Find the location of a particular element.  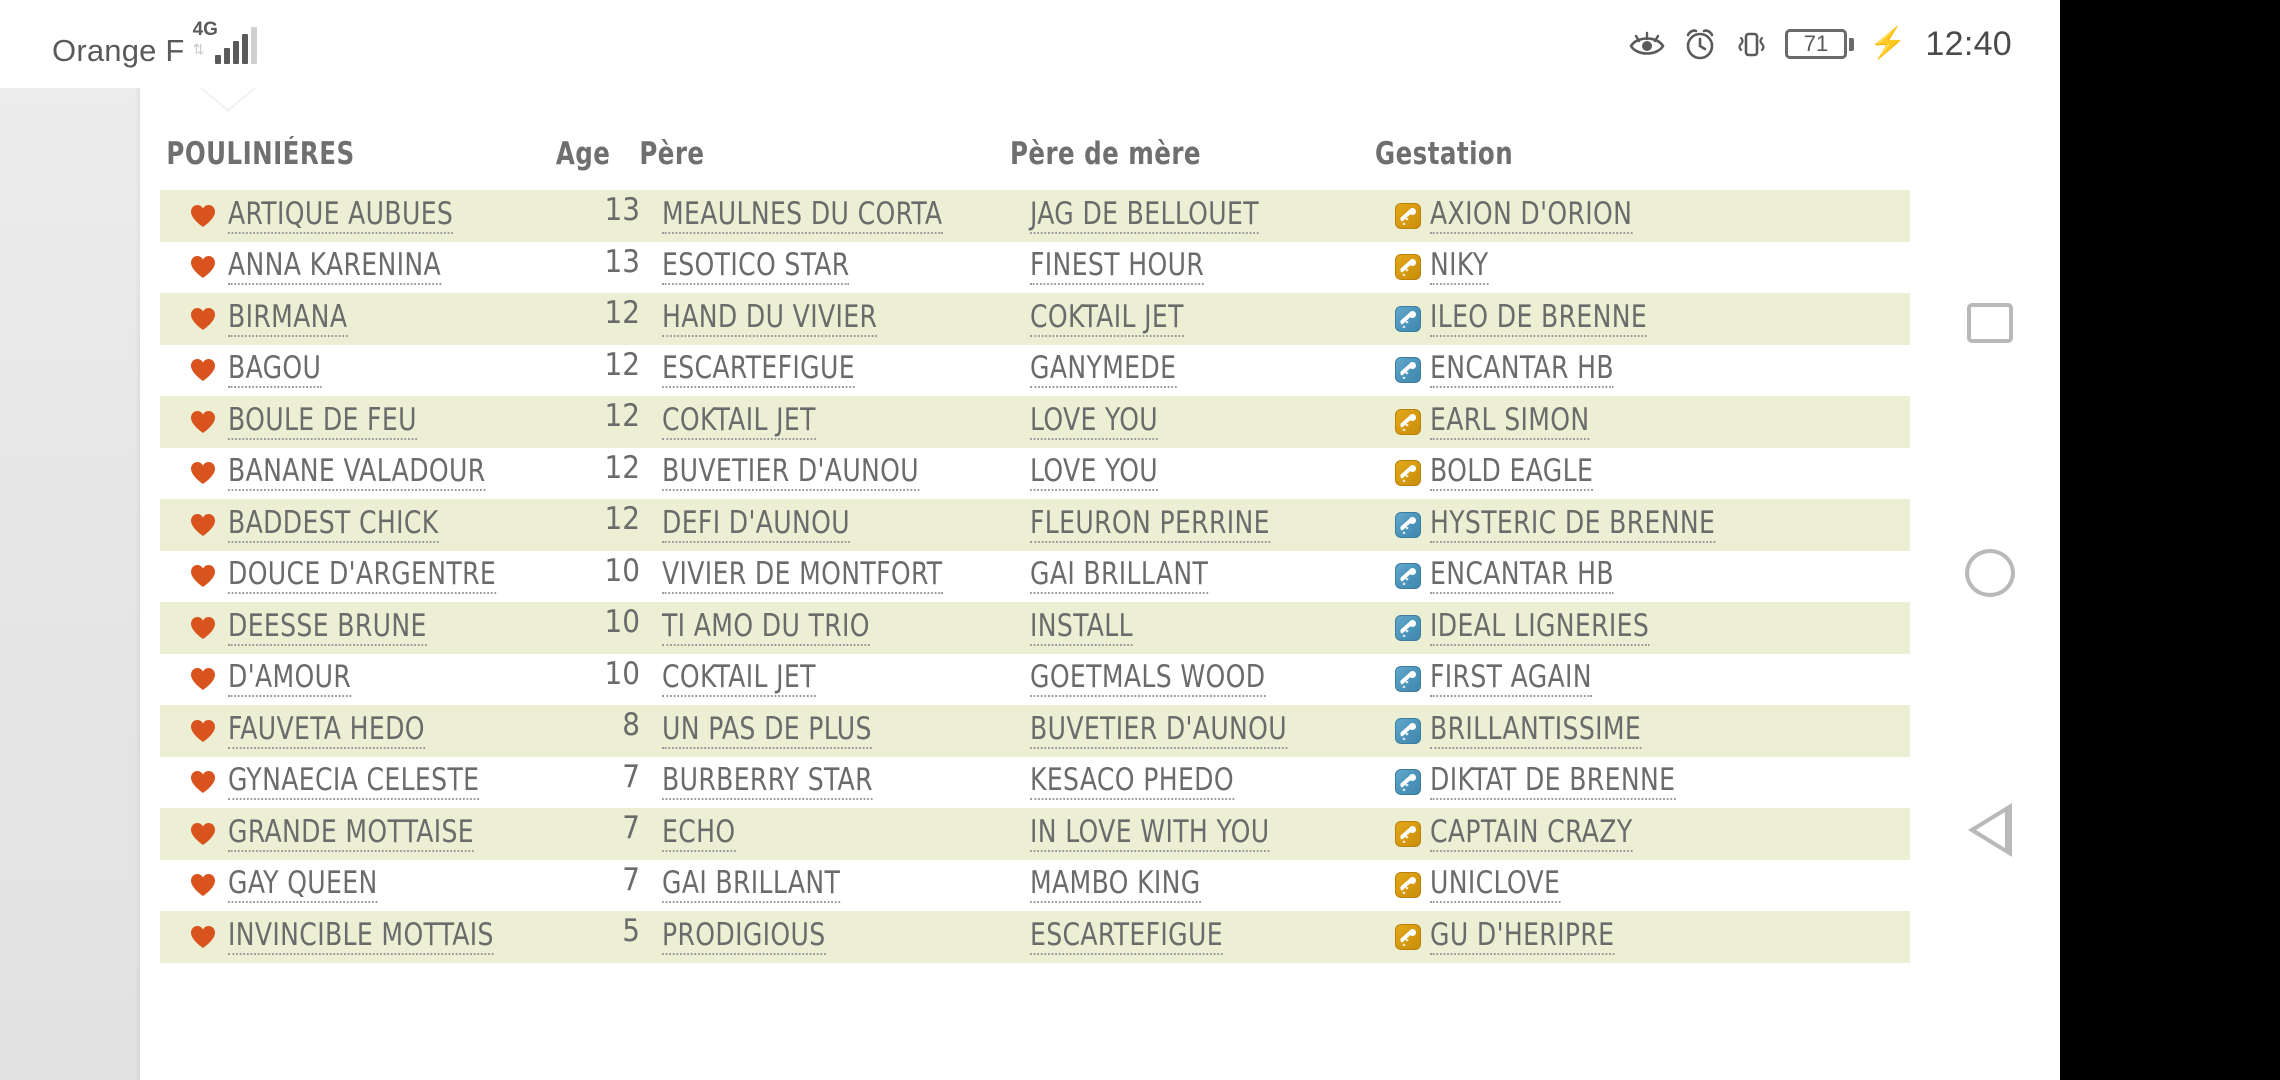

gestation-sire-name: ILEO DE BRENNE is located at coordinates (1539, 319).